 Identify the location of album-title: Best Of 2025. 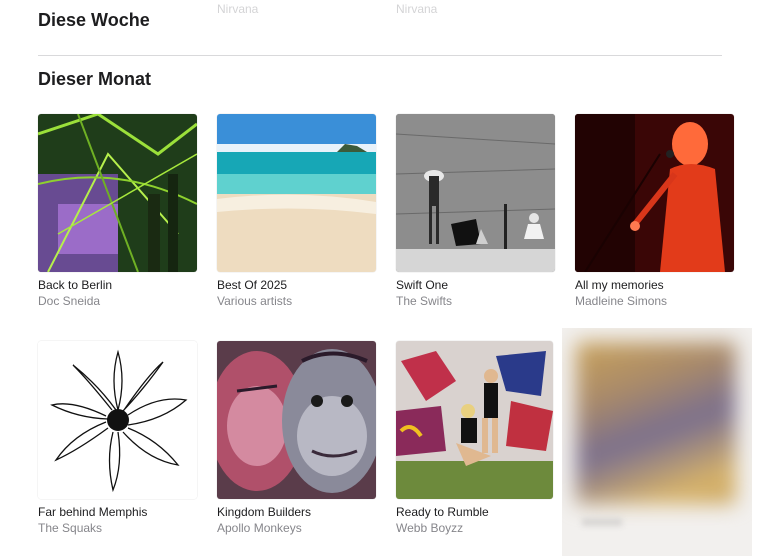
(252, 285).